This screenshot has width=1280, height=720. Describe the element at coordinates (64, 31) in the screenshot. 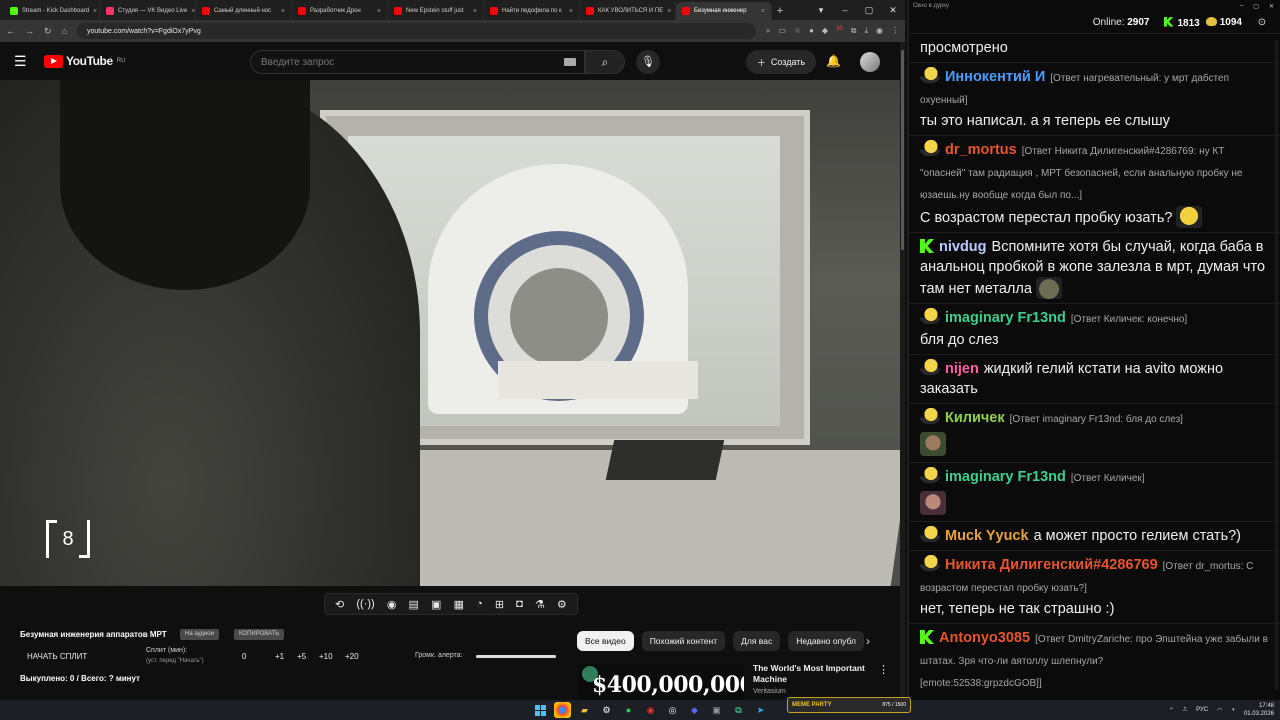

I see `home-icon: ⌂` at that location.